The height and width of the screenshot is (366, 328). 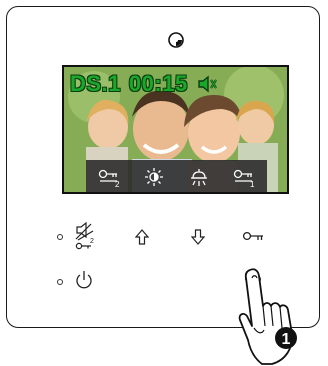 I want to click on unlock2-subscript: 2, so click(x=92, y=241).